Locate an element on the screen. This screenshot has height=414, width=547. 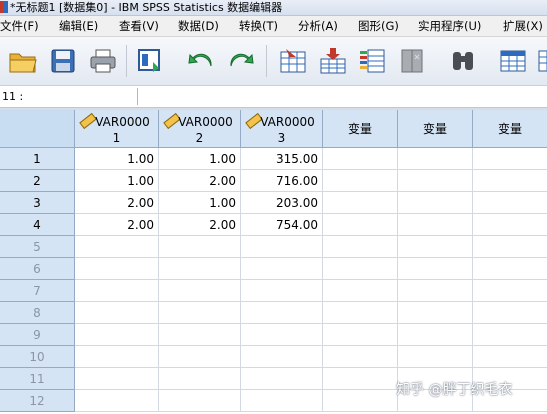
menu-graphs: 图形(G) is located at coordinates (378, 26).